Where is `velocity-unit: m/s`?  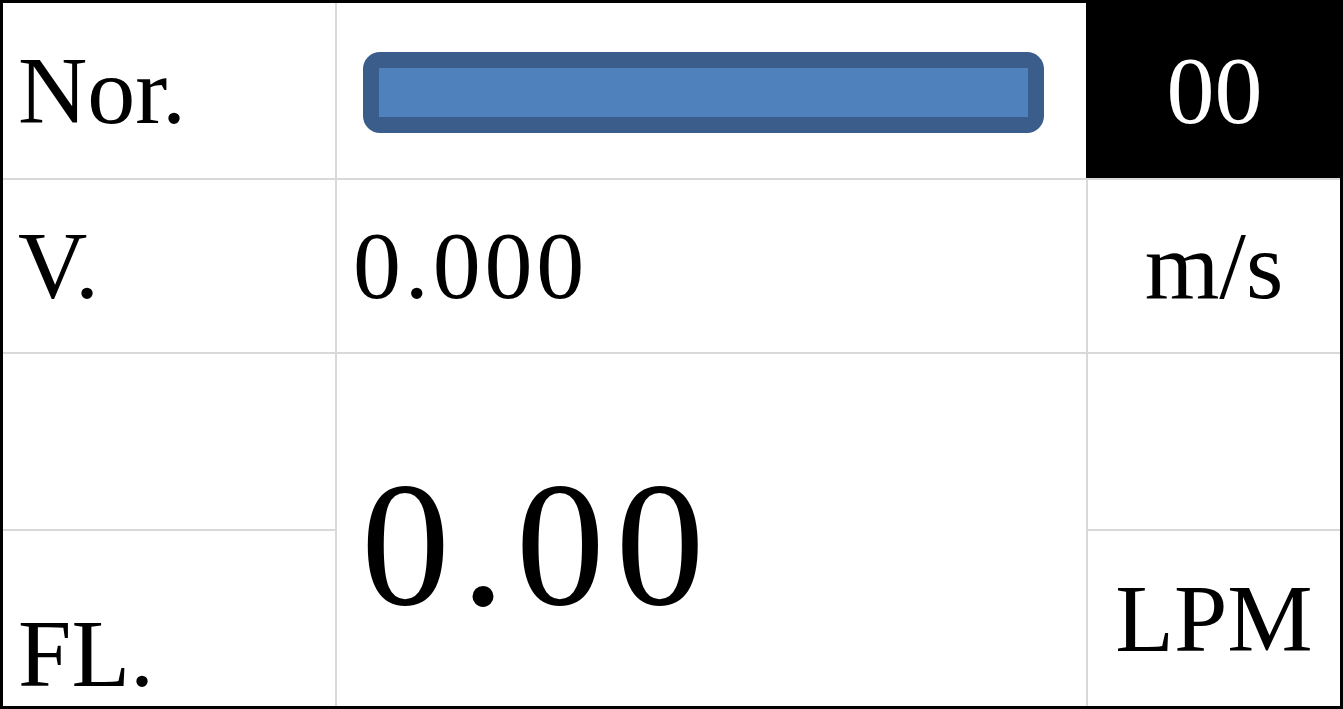
velocity-unit: m/s is located at coordinates (1214, 266).